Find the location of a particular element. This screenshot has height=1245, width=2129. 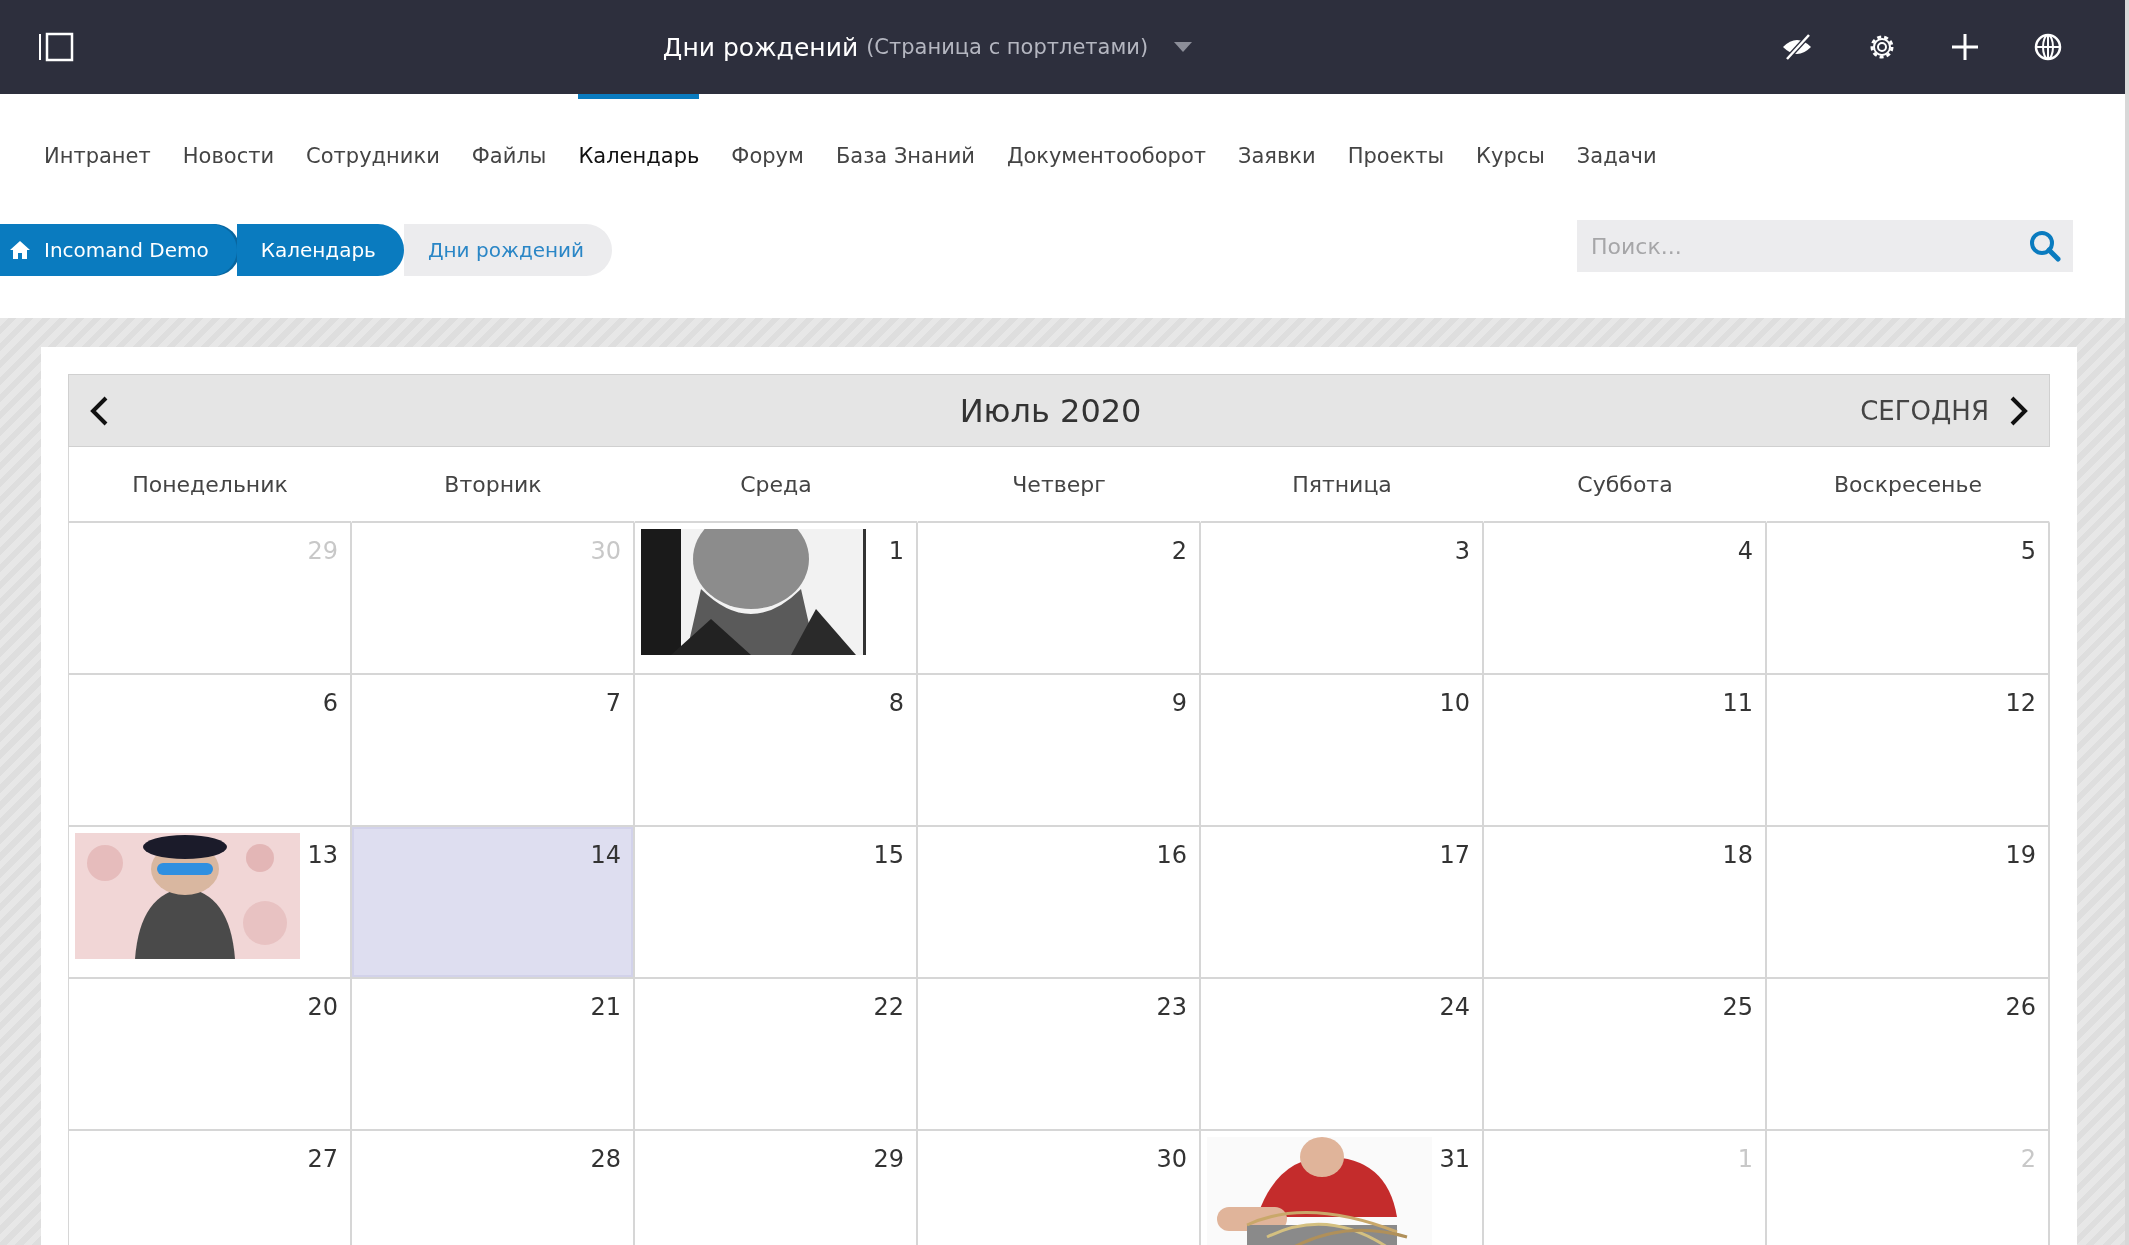

sidebar-toggle-icon is located at coordinates (56, 47).